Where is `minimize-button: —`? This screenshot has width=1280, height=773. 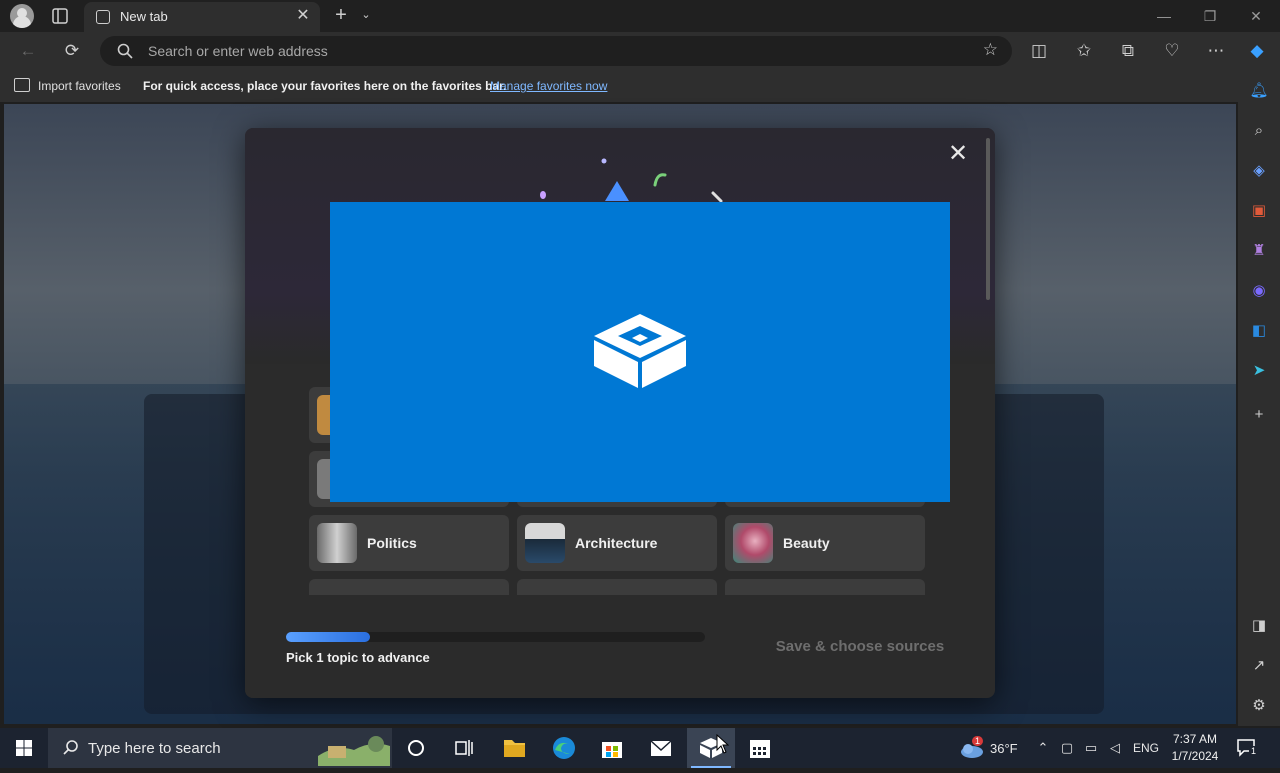
minimize-button: — is located at coordinates (1164, 16).